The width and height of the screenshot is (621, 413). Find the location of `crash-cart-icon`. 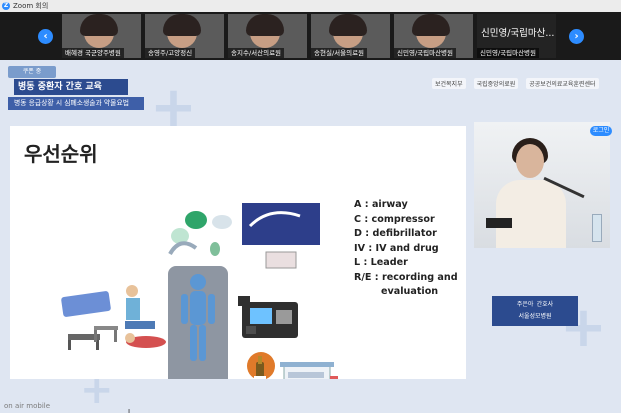

crash-cart-icon is located at coordinates (309, 370).